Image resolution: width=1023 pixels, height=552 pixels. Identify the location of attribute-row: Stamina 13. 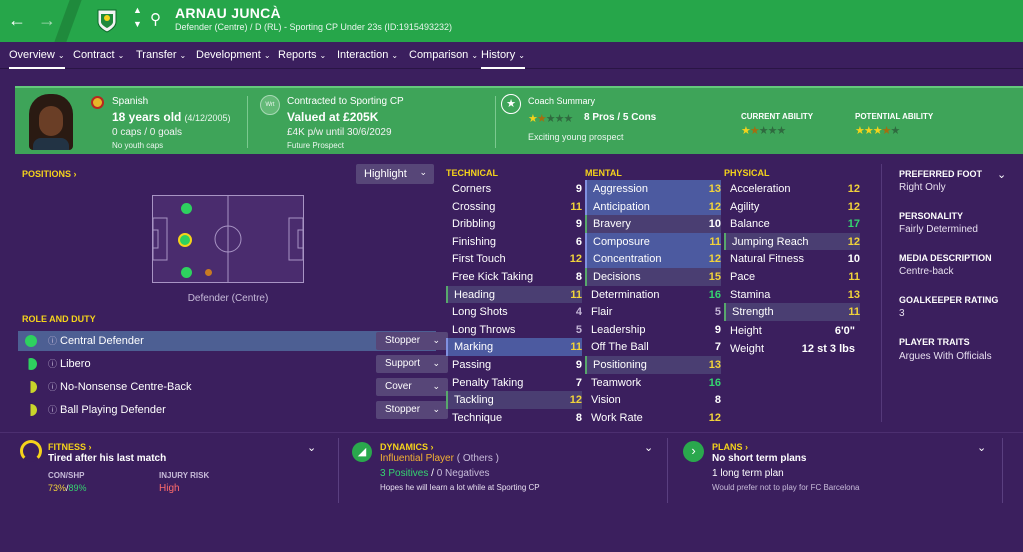
(792, 295).